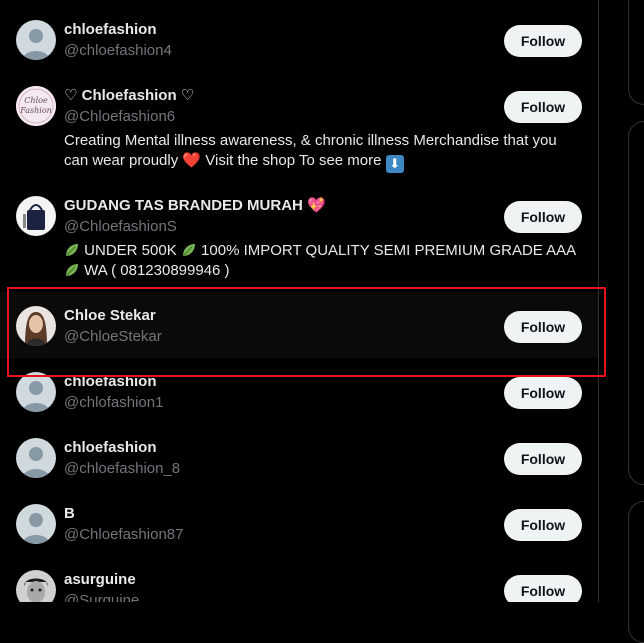 The height and width of the screenshot is (643, 644). I want to click on user-handle: @Chloefashion87, so click(123, 535).